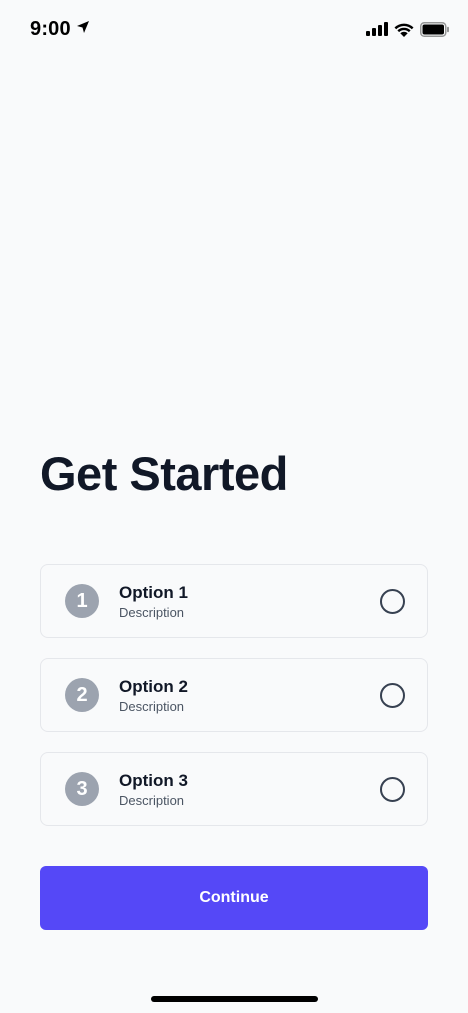  What do you see at coordinates (377, 29) in the screenshot?
I see `signal-bars-icon` at bounding box center [377, 29].